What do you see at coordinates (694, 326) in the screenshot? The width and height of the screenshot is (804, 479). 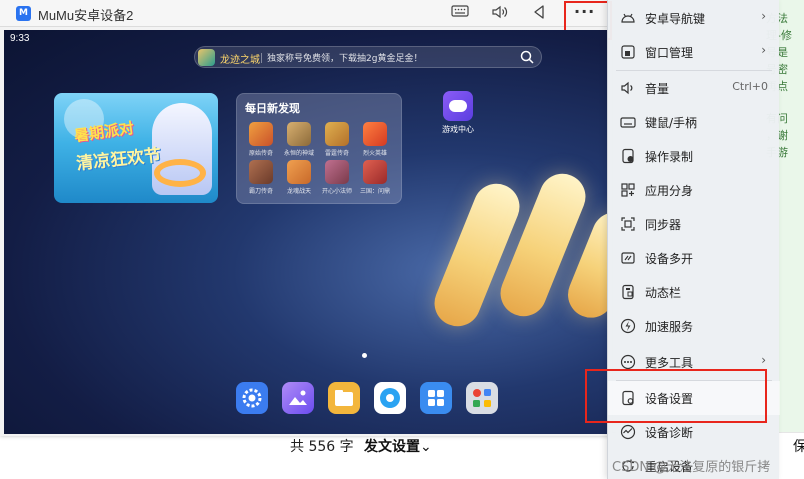 I see `menu-item-boost-service: 加速服务` at bounding box center [694, 326].